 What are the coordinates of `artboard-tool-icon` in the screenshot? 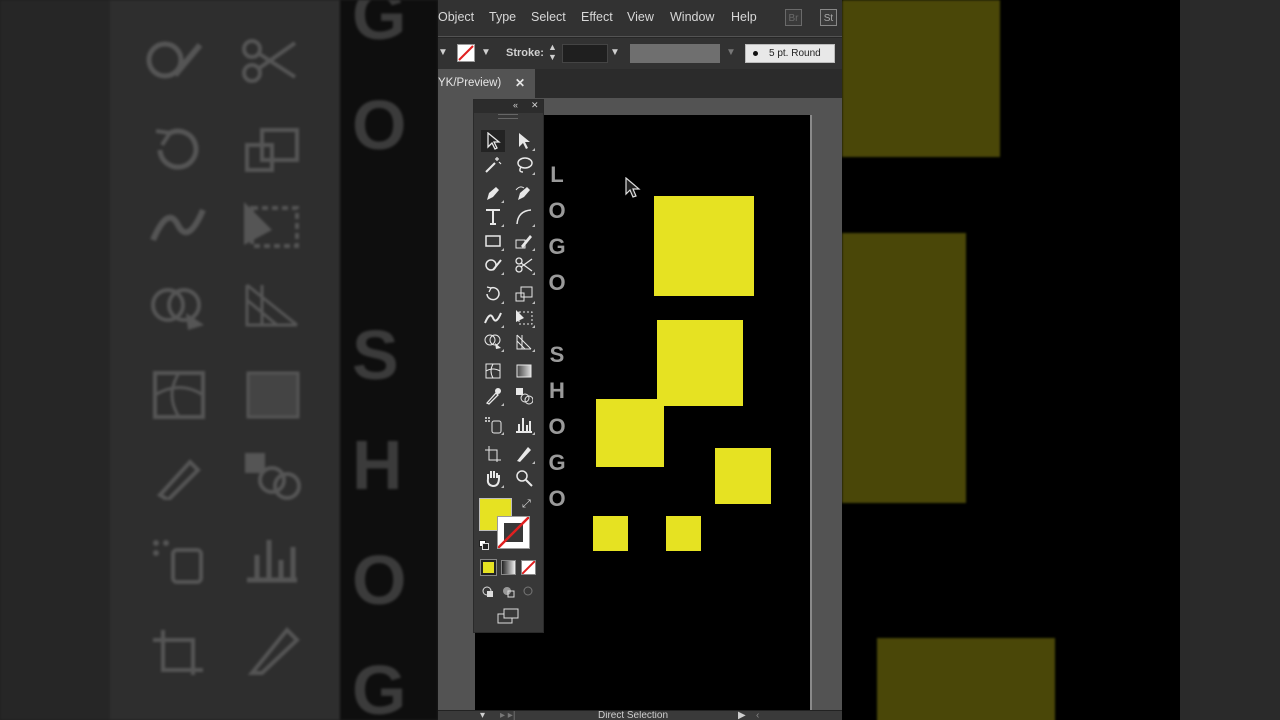 It's located at (493, 454).